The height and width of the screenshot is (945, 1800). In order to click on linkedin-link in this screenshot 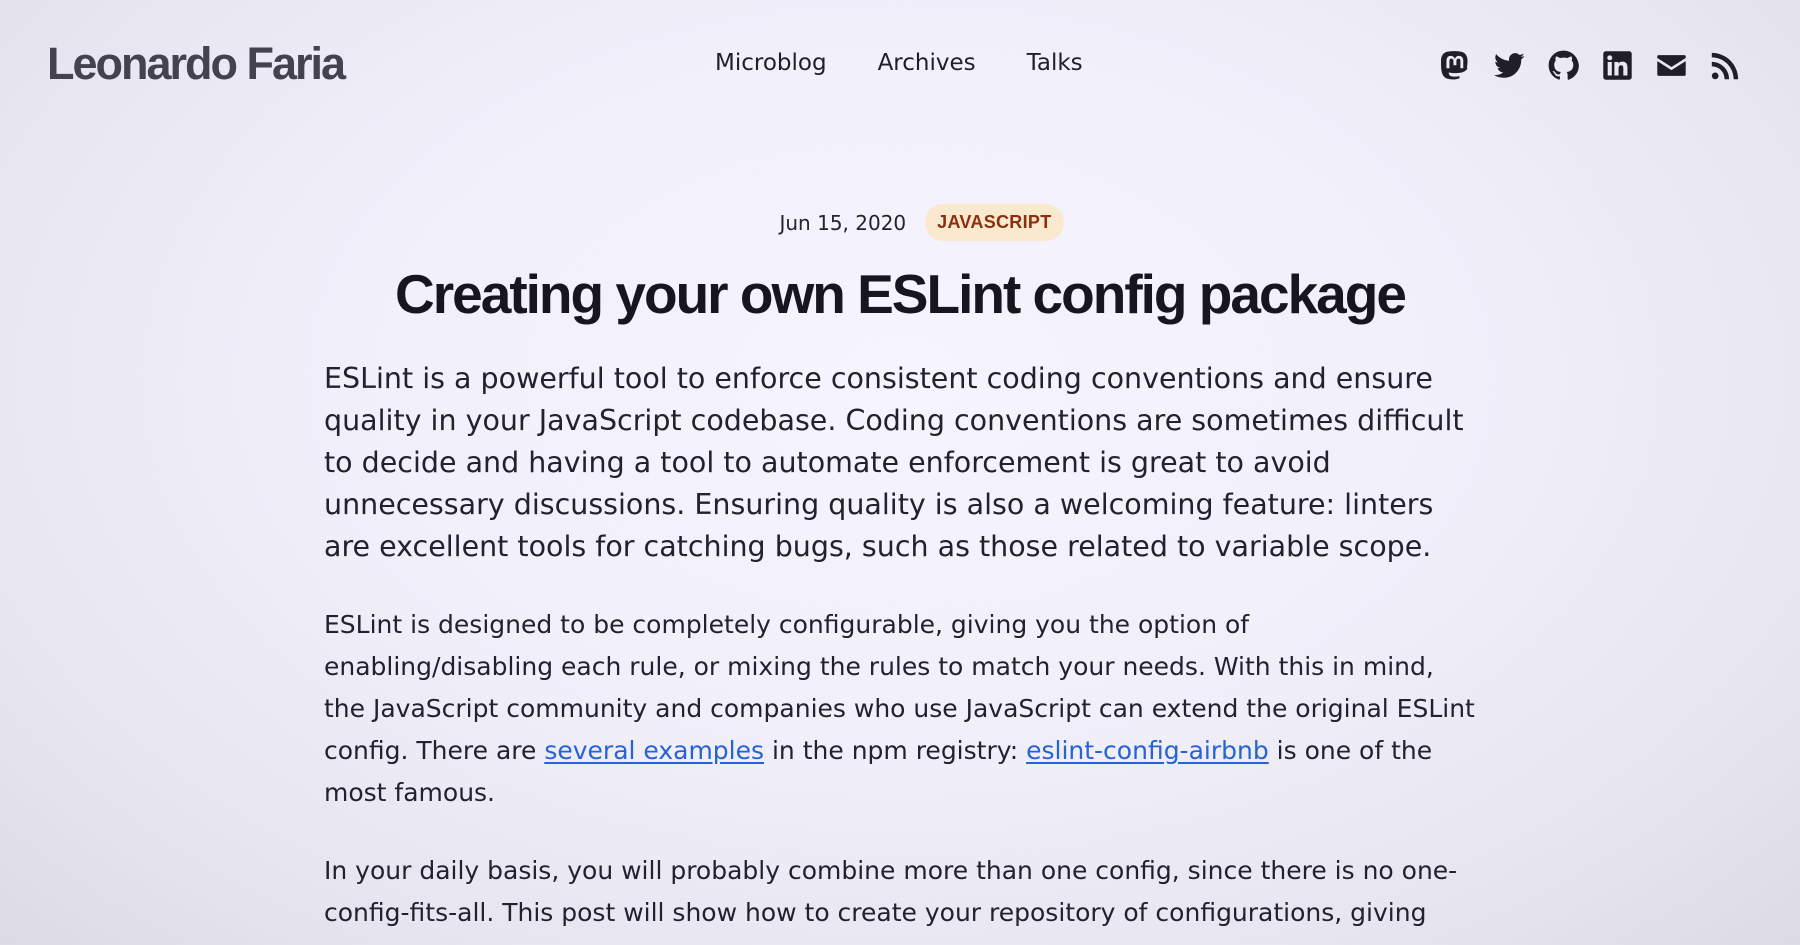, I will do `click(1617, 65)`.